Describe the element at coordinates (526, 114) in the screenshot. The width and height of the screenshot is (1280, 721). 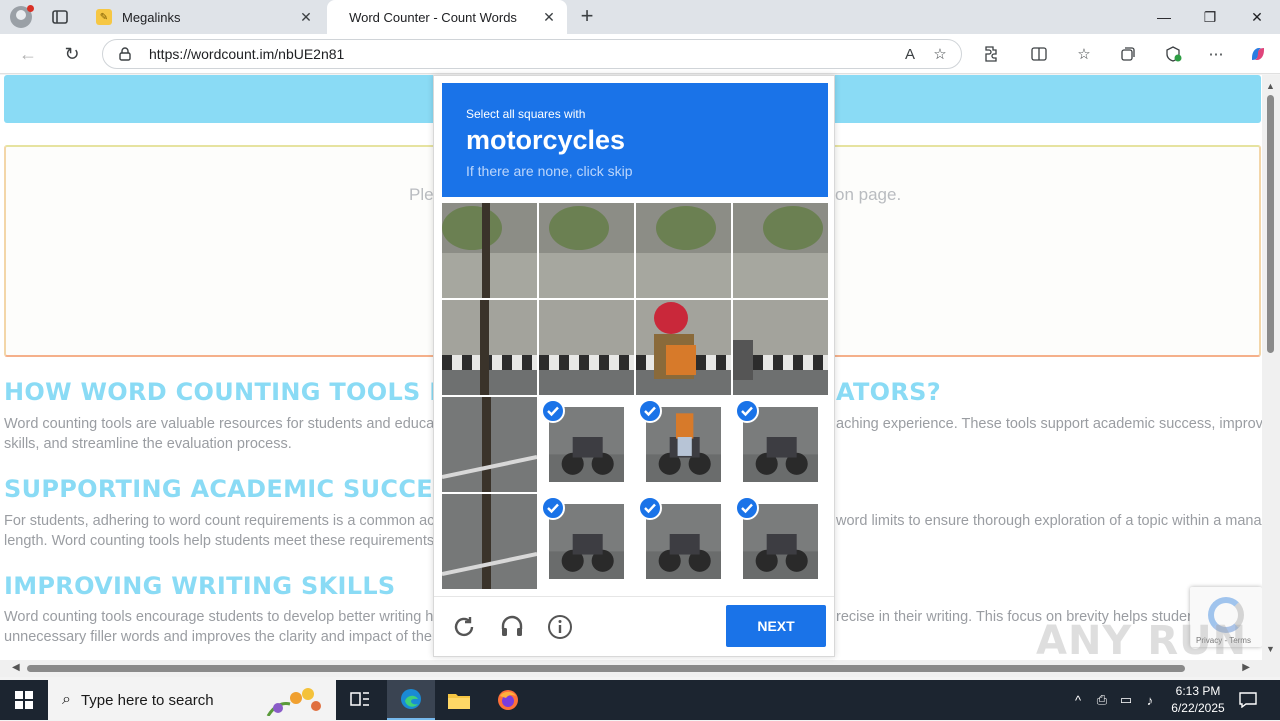
I see `challenge-instruction: Select all squares with` at that location.